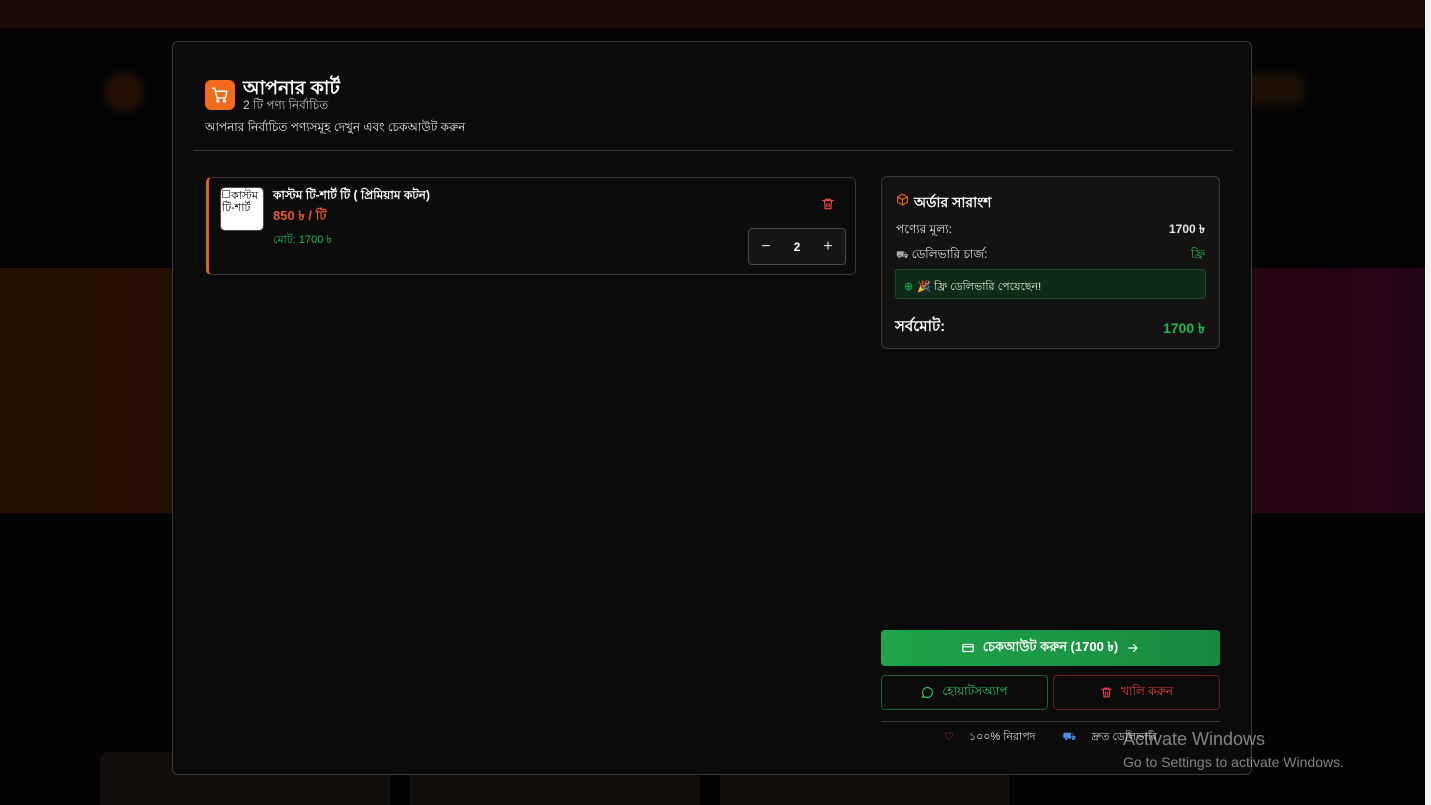  I want to click on chat-icon, so click(928, 693).